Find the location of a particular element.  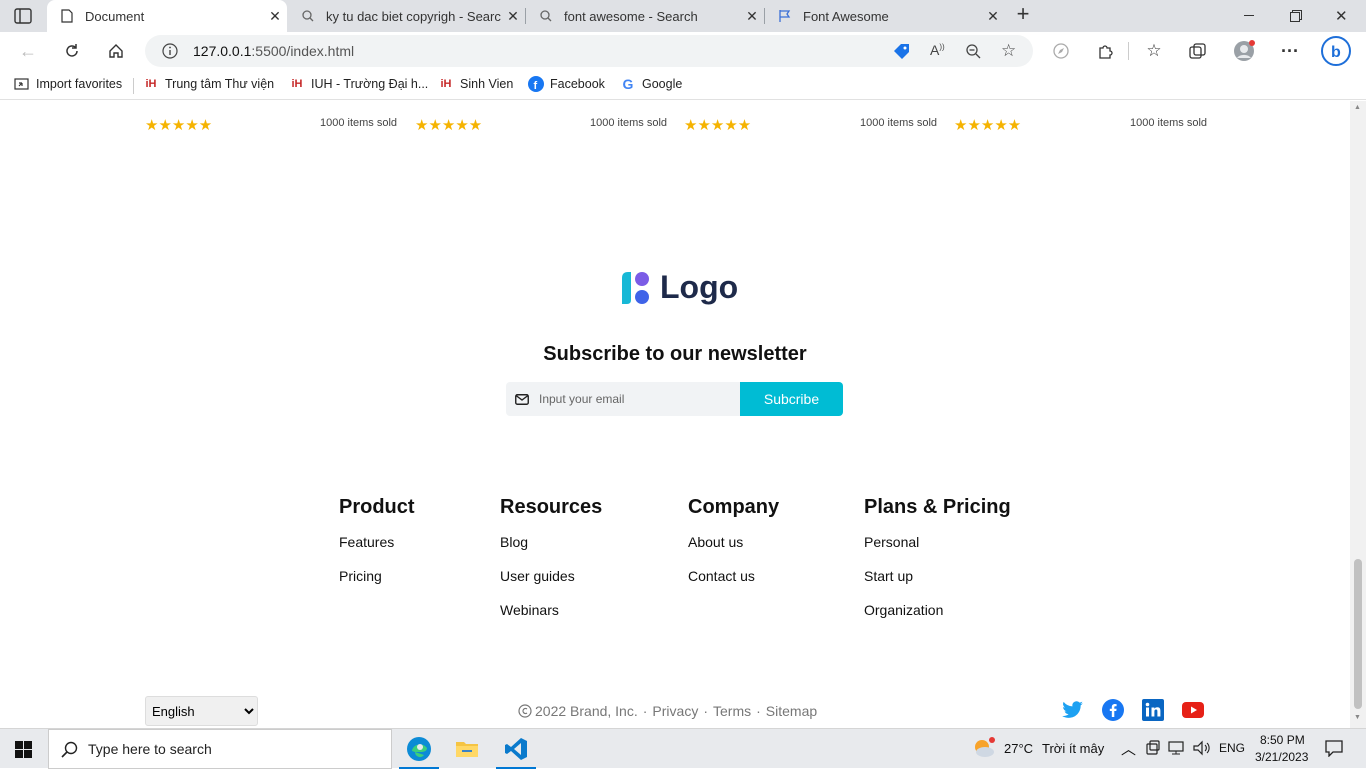

page-scrollbar: ▲ ▼ is located at coordinates (1358, 414).